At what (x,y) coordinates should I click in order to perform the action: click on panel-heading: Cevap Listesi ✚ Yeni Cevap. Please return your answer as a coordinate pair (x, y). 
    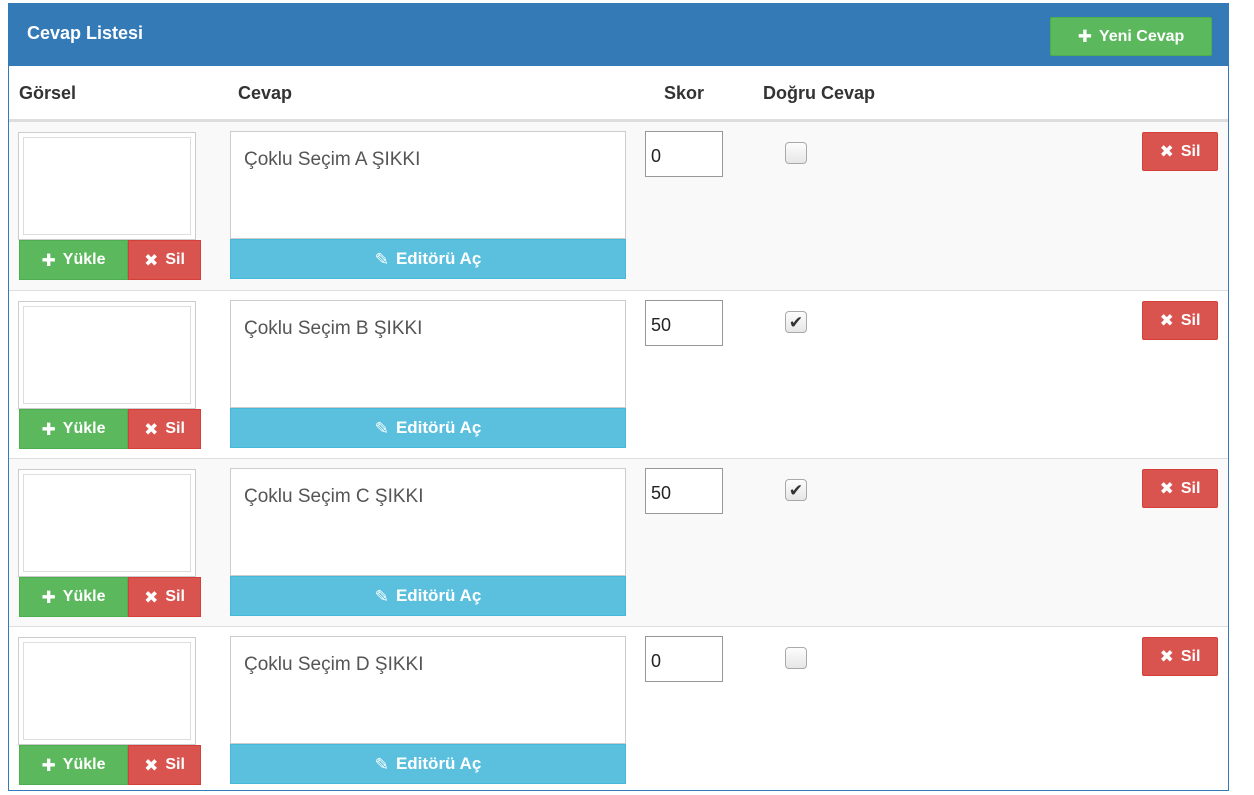
    Looking at the image, I should click on (618, 35).